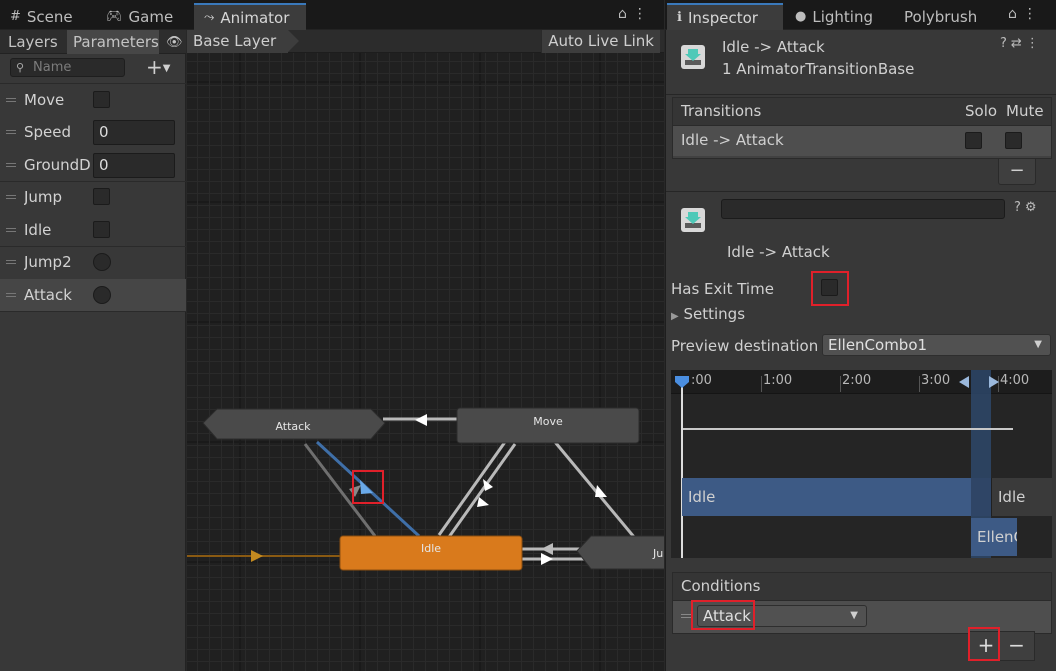 The image size is (1056, 671). I want to click on state-attack-label: Attack, so click(293, 426).